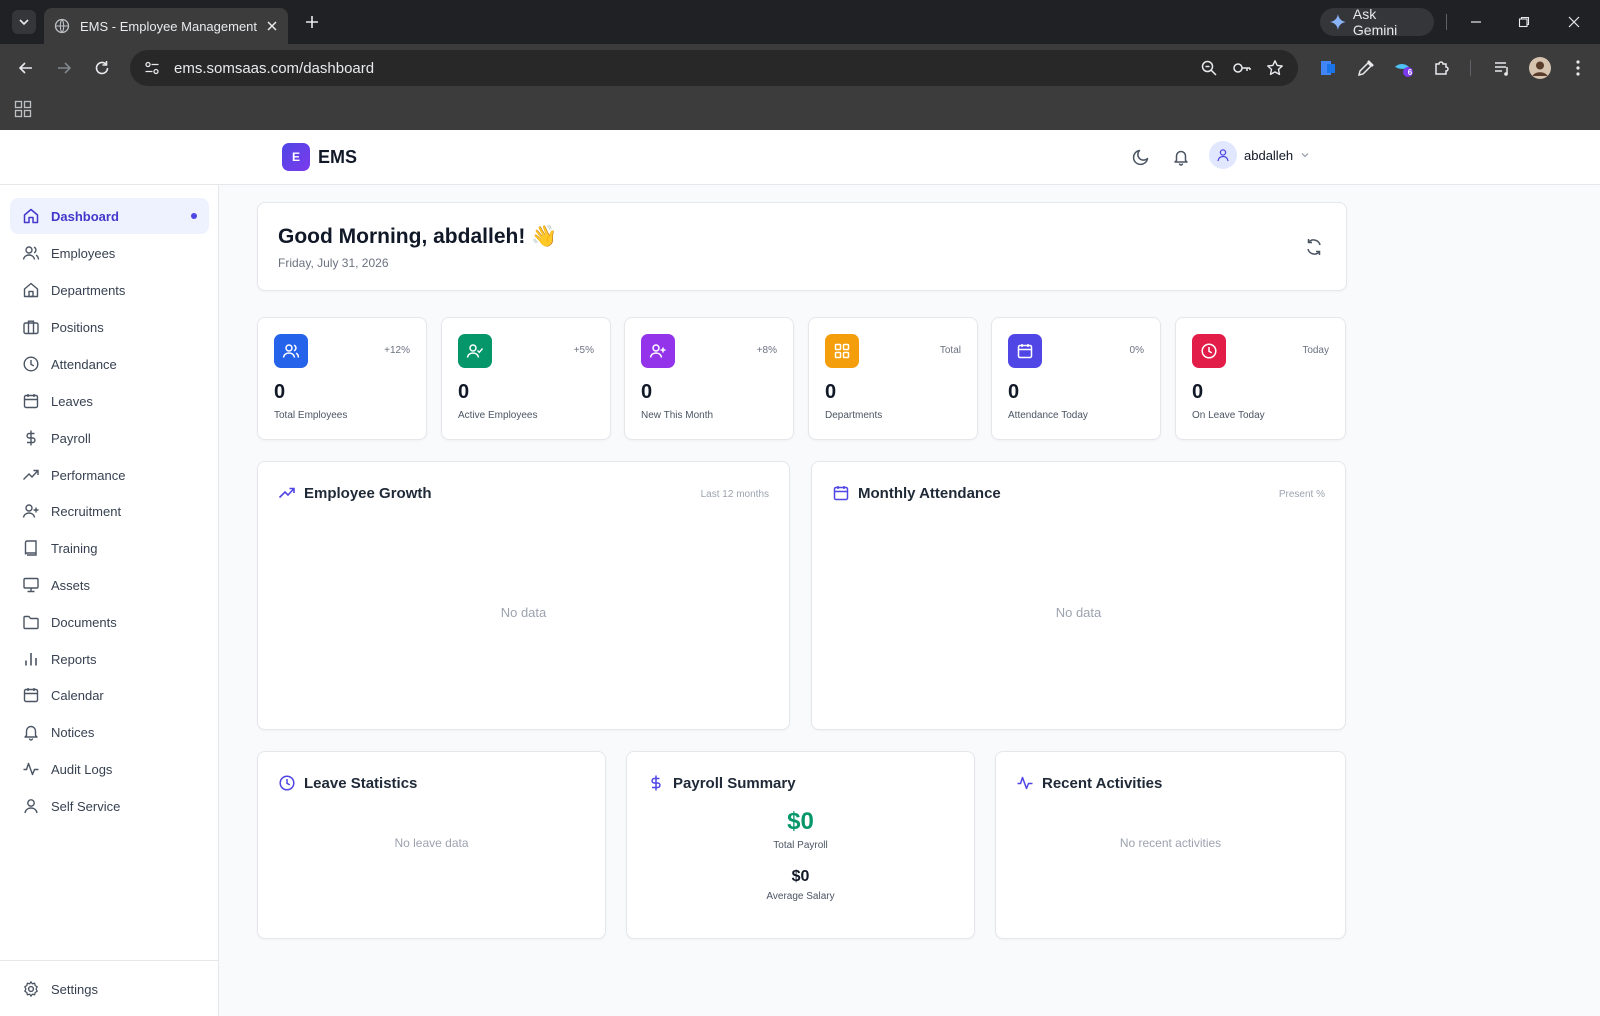 The image size is (1600, 1016). I want to click on forward-button, so click(64, 68).